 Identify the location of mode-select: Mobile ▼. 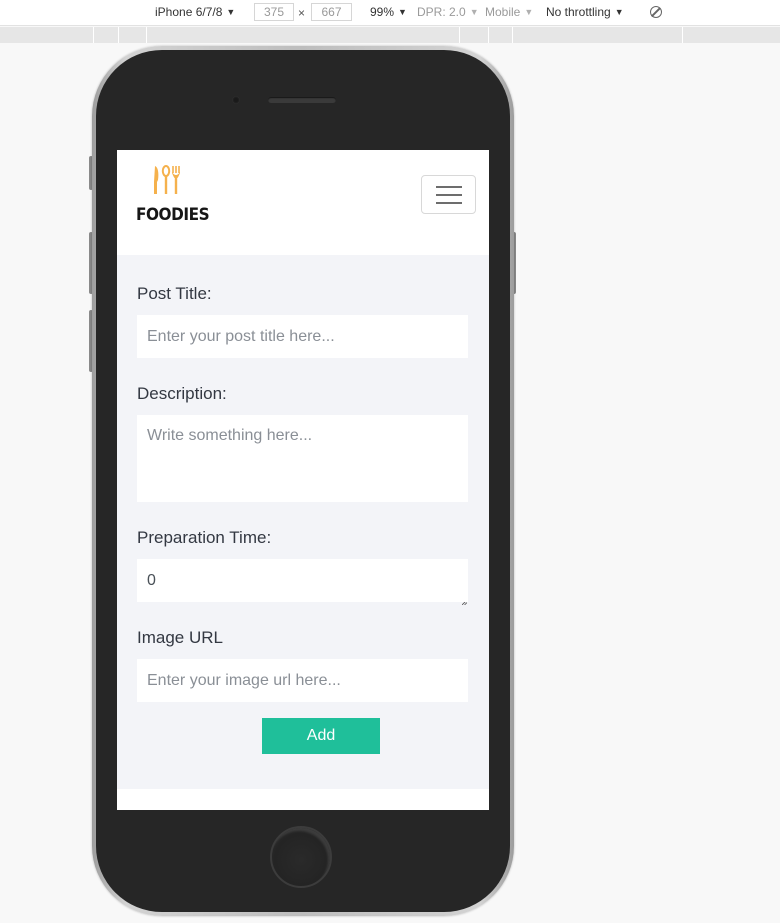
(509, 12).